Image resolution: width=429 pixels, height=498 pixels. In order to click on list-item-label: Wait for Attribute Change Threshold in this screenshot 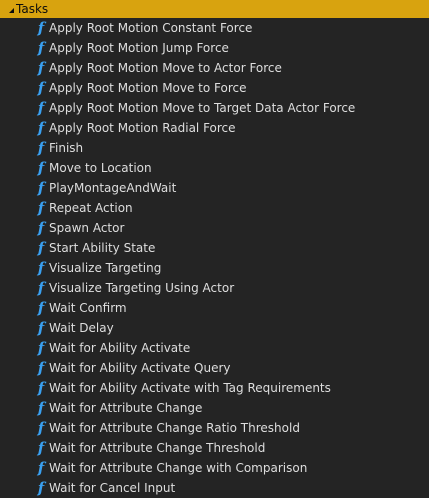, I will do `click(157, 448)`.